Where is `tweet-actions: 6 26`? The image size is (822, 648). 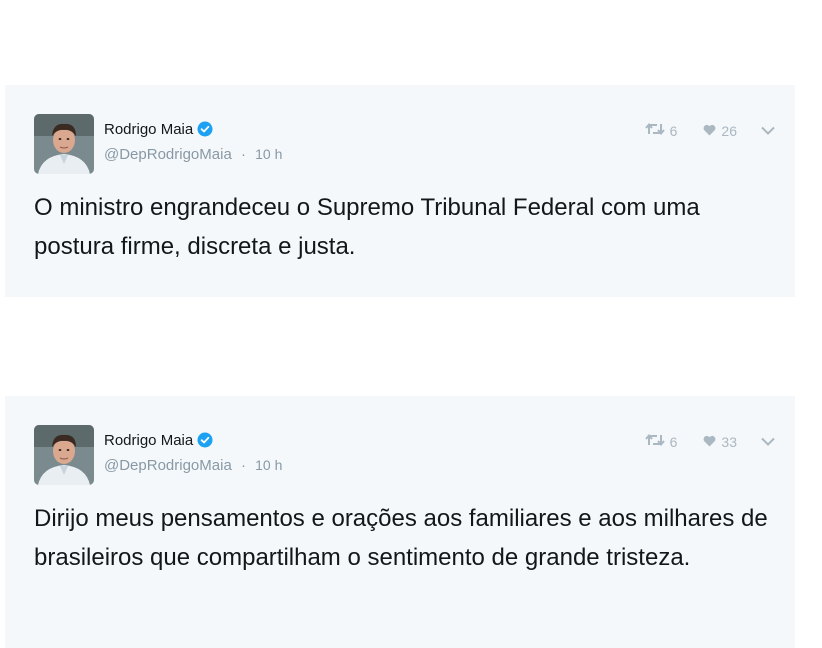 tweet-actions: 6 26 is located at coordinates (709, 130).